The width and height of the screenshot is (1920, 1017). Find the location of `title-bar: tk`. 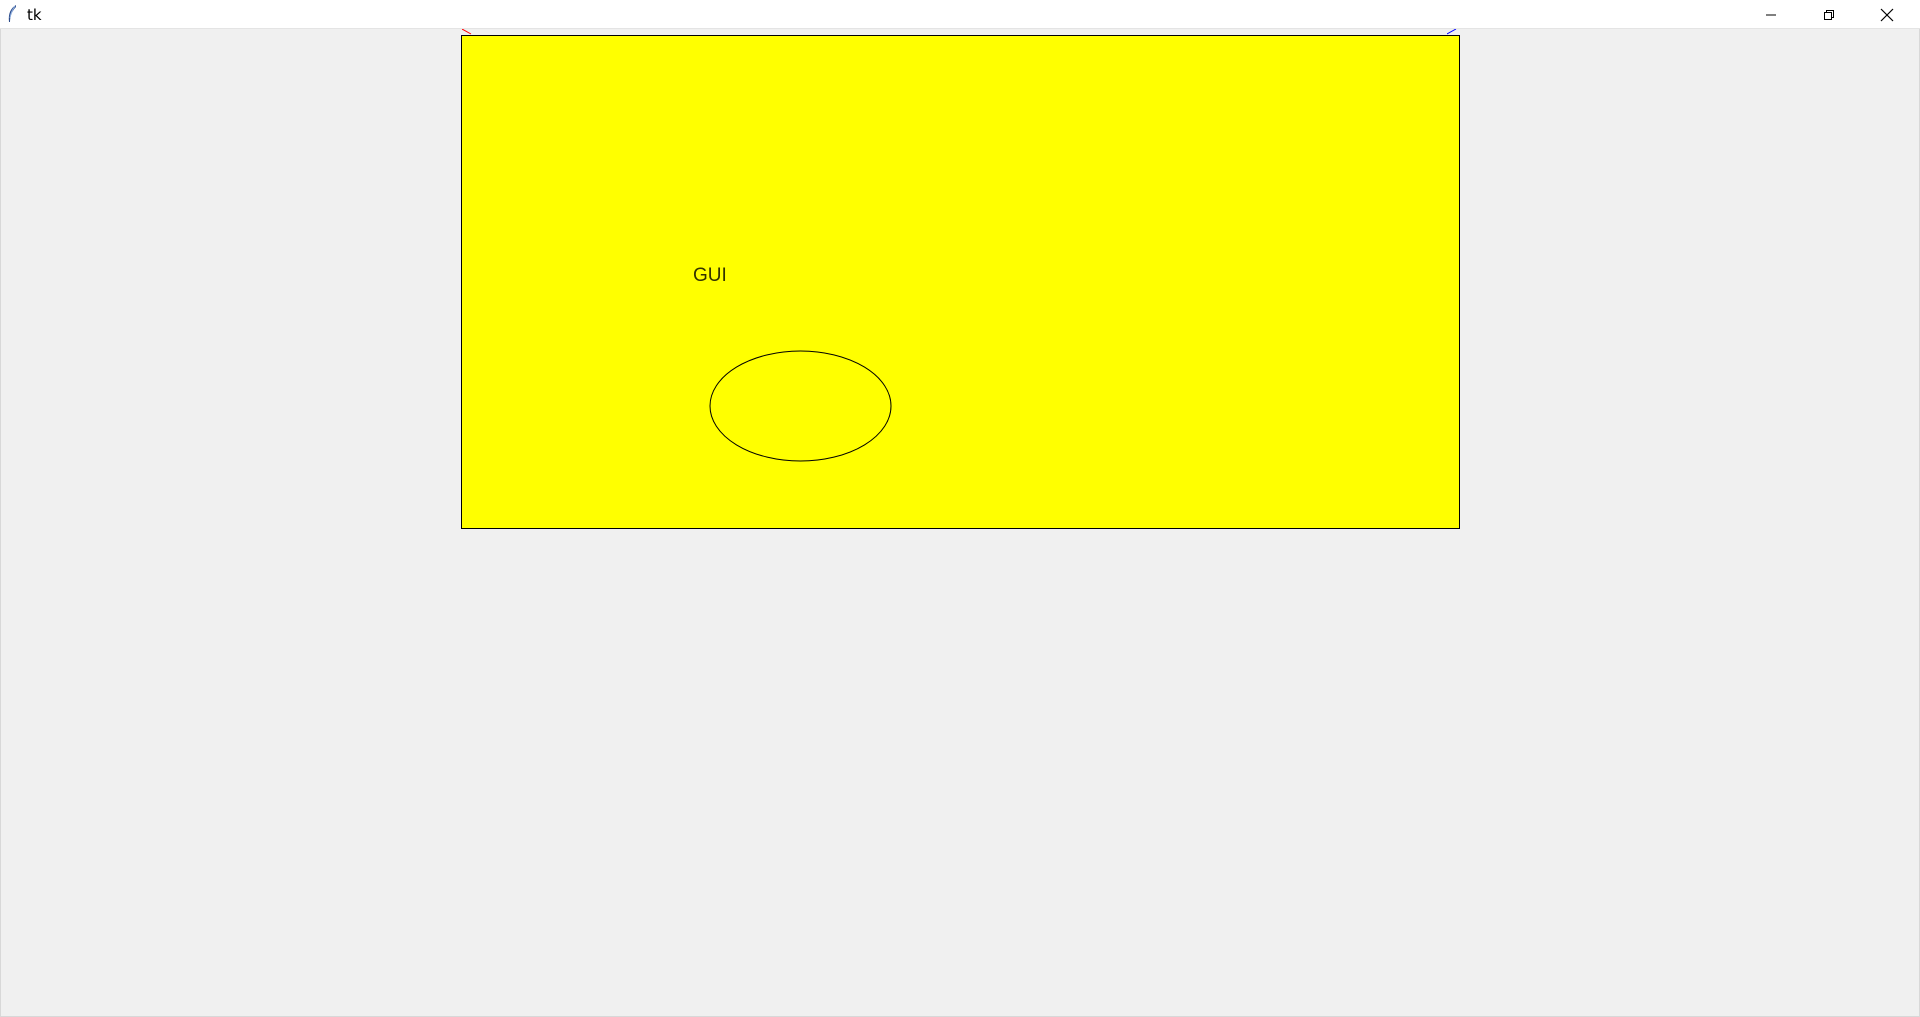

title-bar: tk is located at coordinates (960, 14).